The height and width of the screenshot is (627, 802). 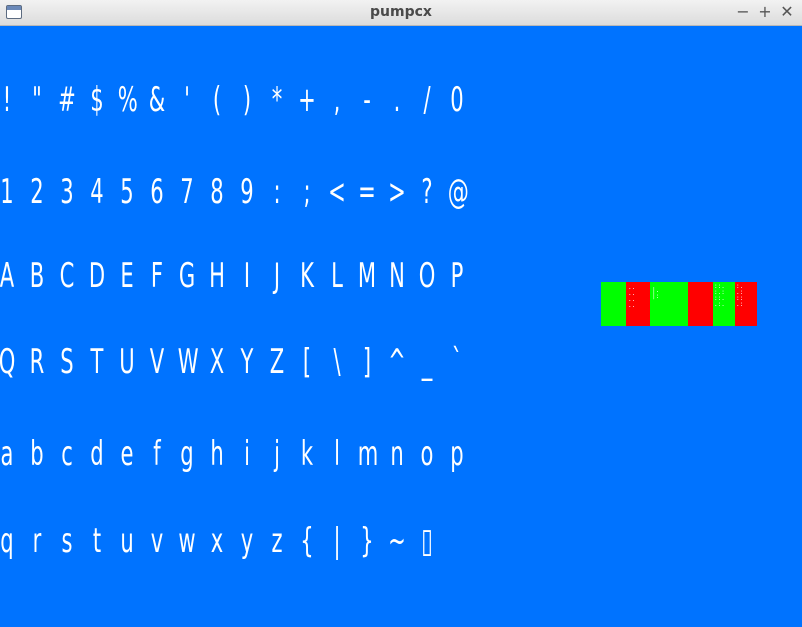 I want to click on minimize-button: −, so click(x=743, y=12).